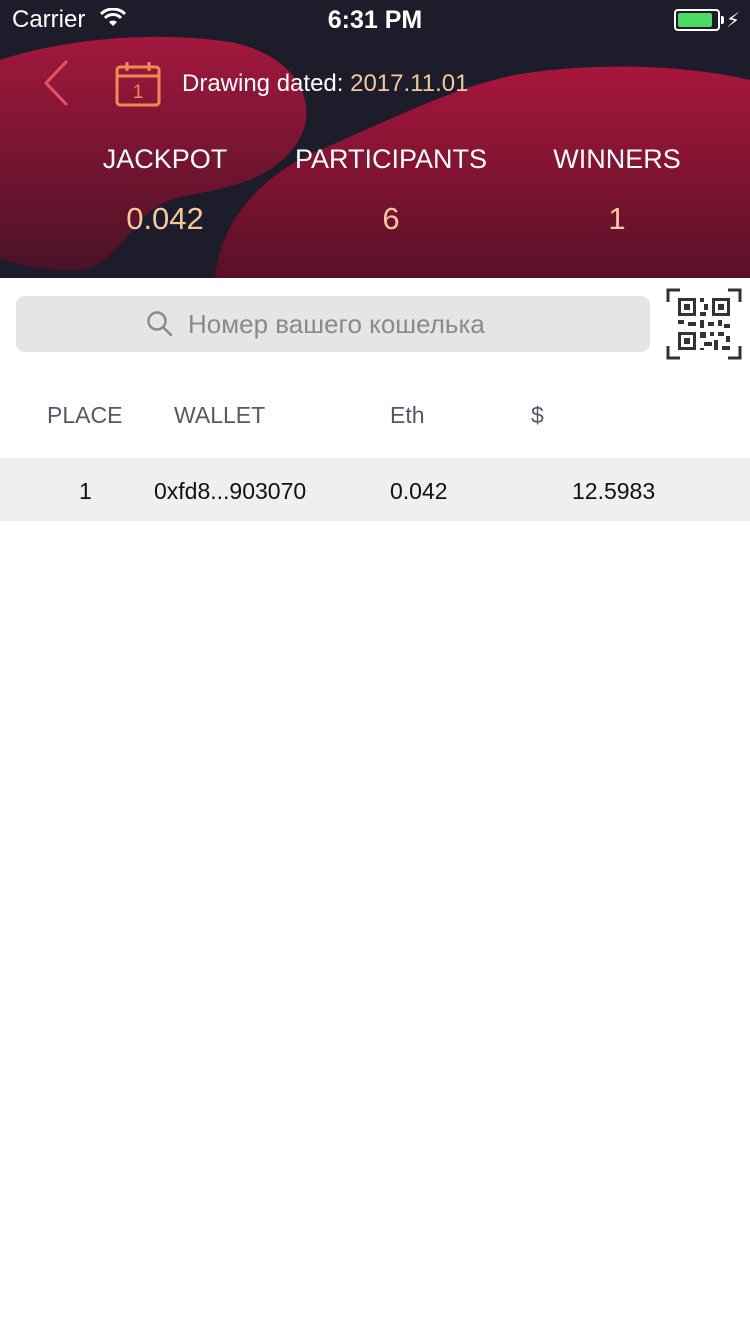  Describe the element at coordinates (732, 21) in the screenshot. I see `charging-icon: ⚡` at that location.